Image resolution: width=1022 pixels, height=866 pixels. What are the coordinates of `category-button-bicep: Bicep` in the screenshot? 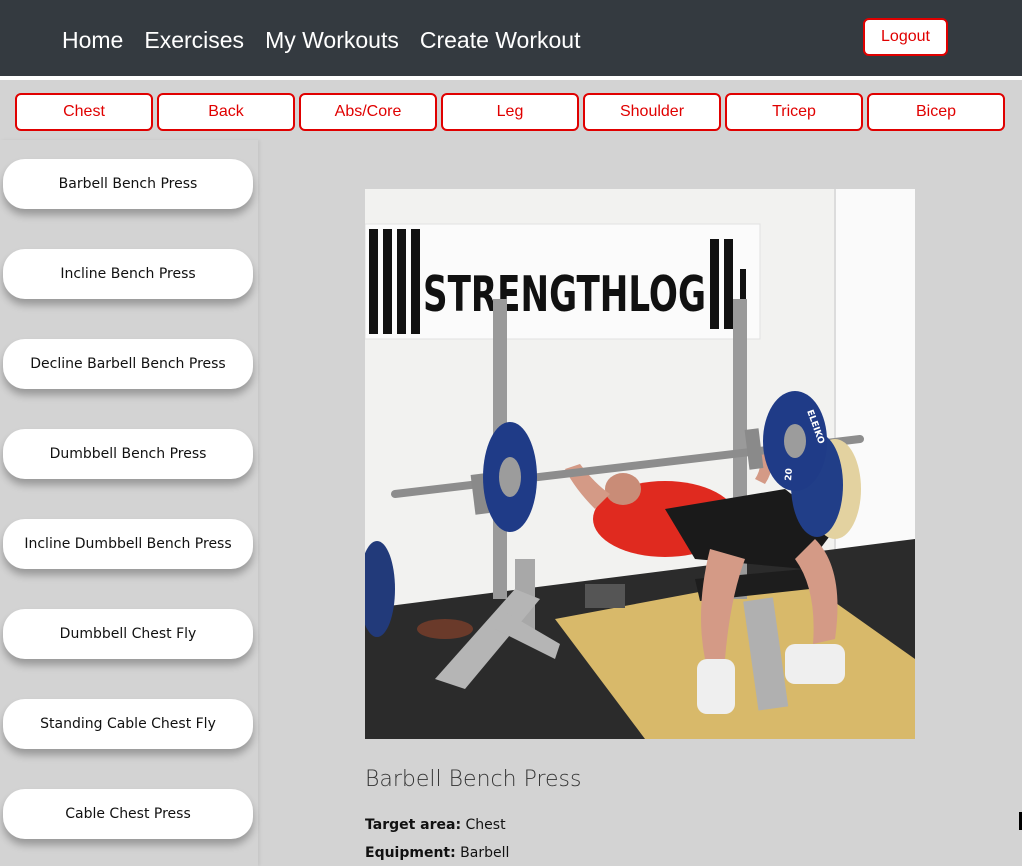 It's located at (936, 112).